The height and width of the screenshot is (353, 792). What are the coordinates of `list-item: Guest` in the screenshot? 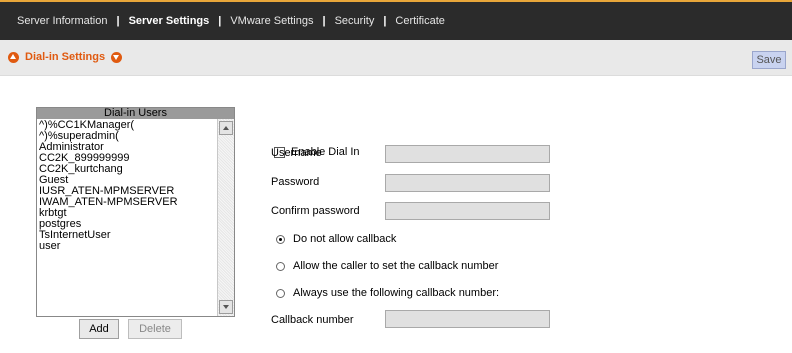 It's located at (128, 180).